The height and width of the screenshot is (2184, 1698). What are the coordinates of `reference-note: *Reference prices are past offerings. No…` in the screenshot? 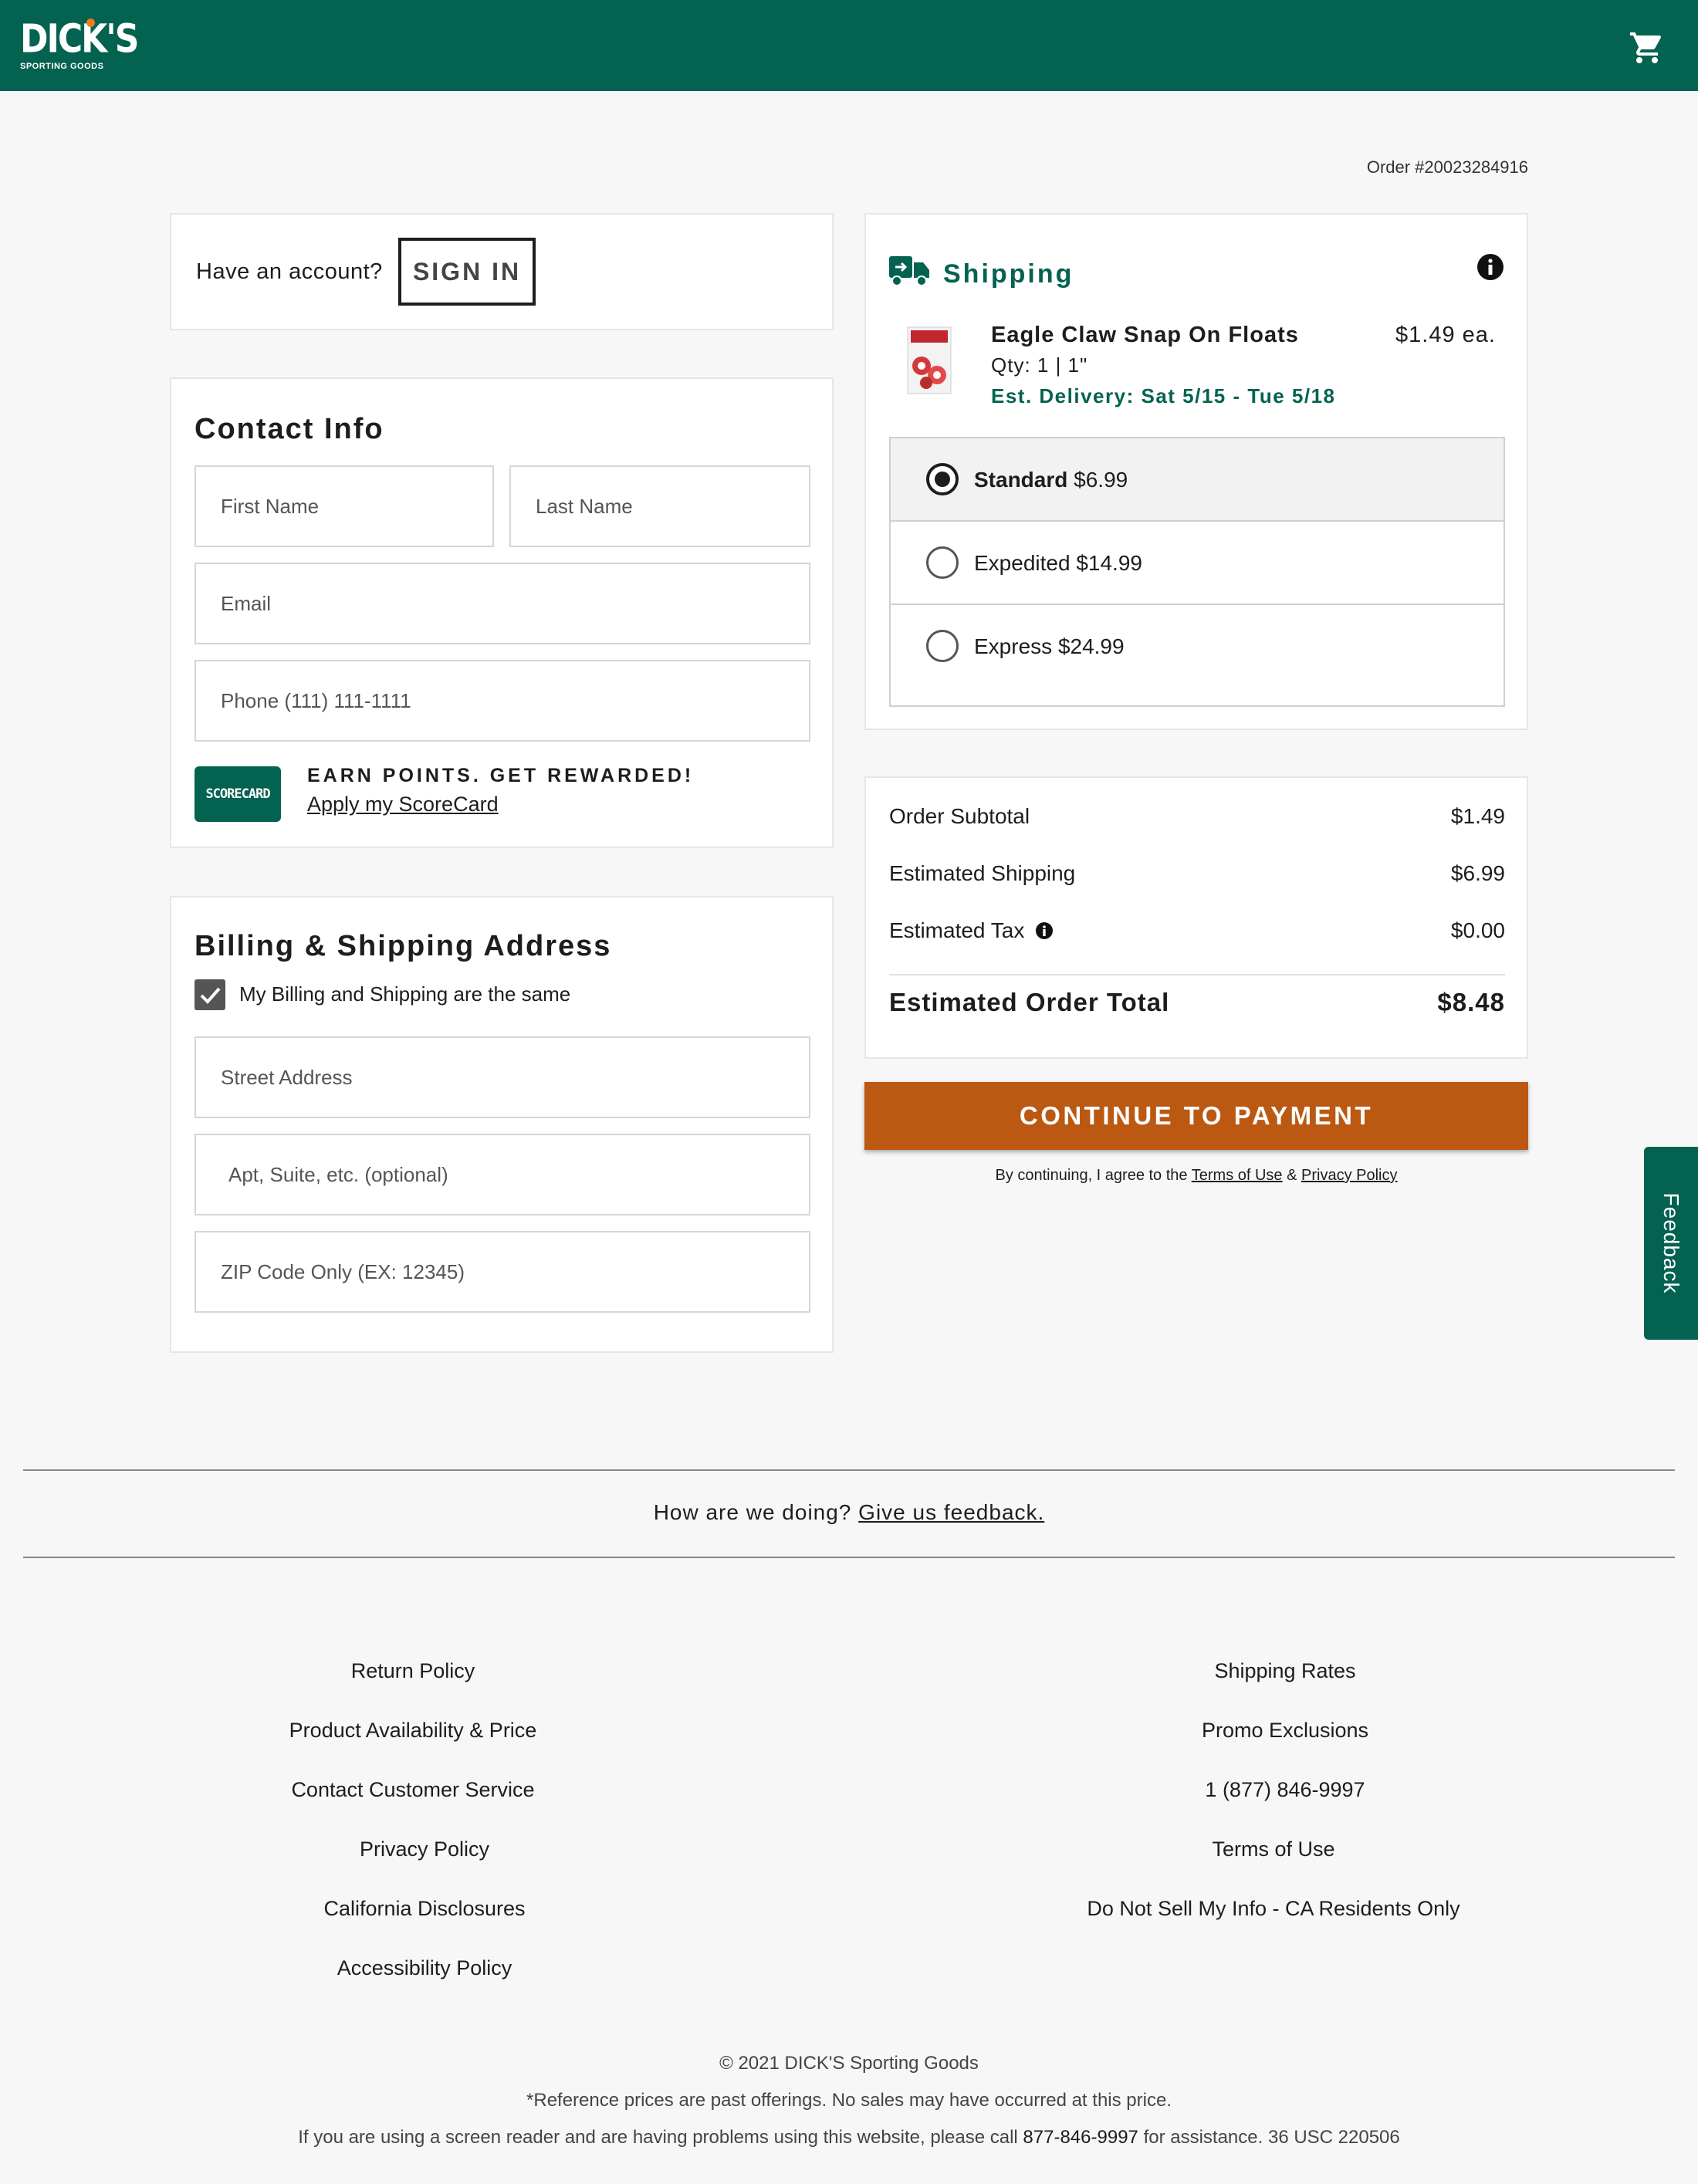 It's located at (849, 2100).